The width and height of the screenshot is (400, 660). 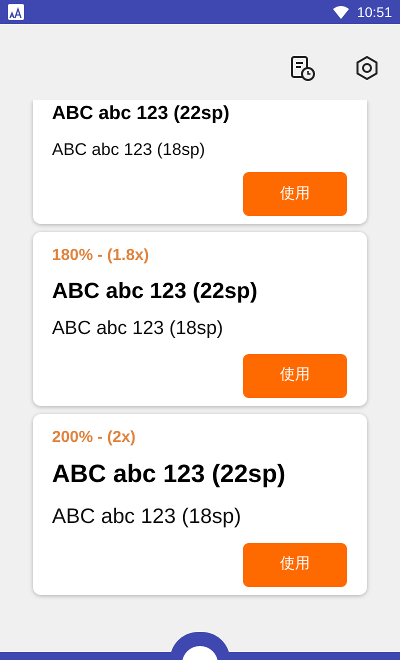 What do you see at coordinates (374, 12) in the screenshot?
I see `clock-time: 10:51` at bounding box center [374, 12].